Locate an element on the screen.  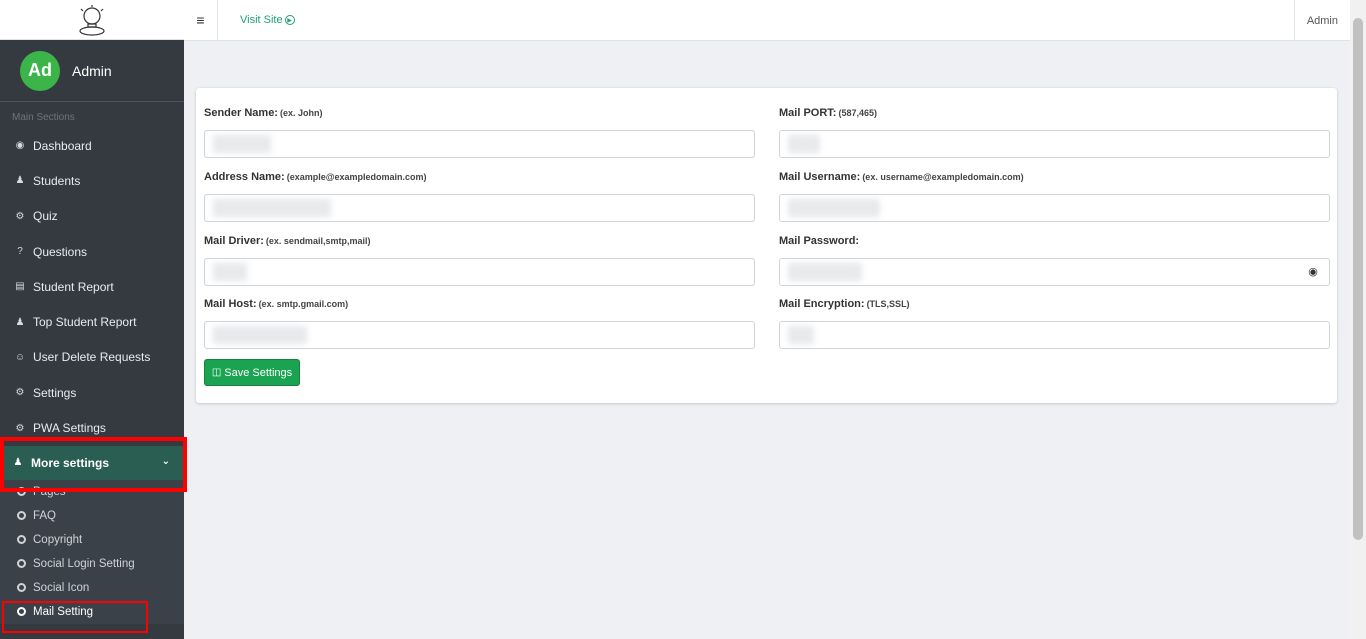
mail-password-input: ◉ is located at coordinates (1054, 272).